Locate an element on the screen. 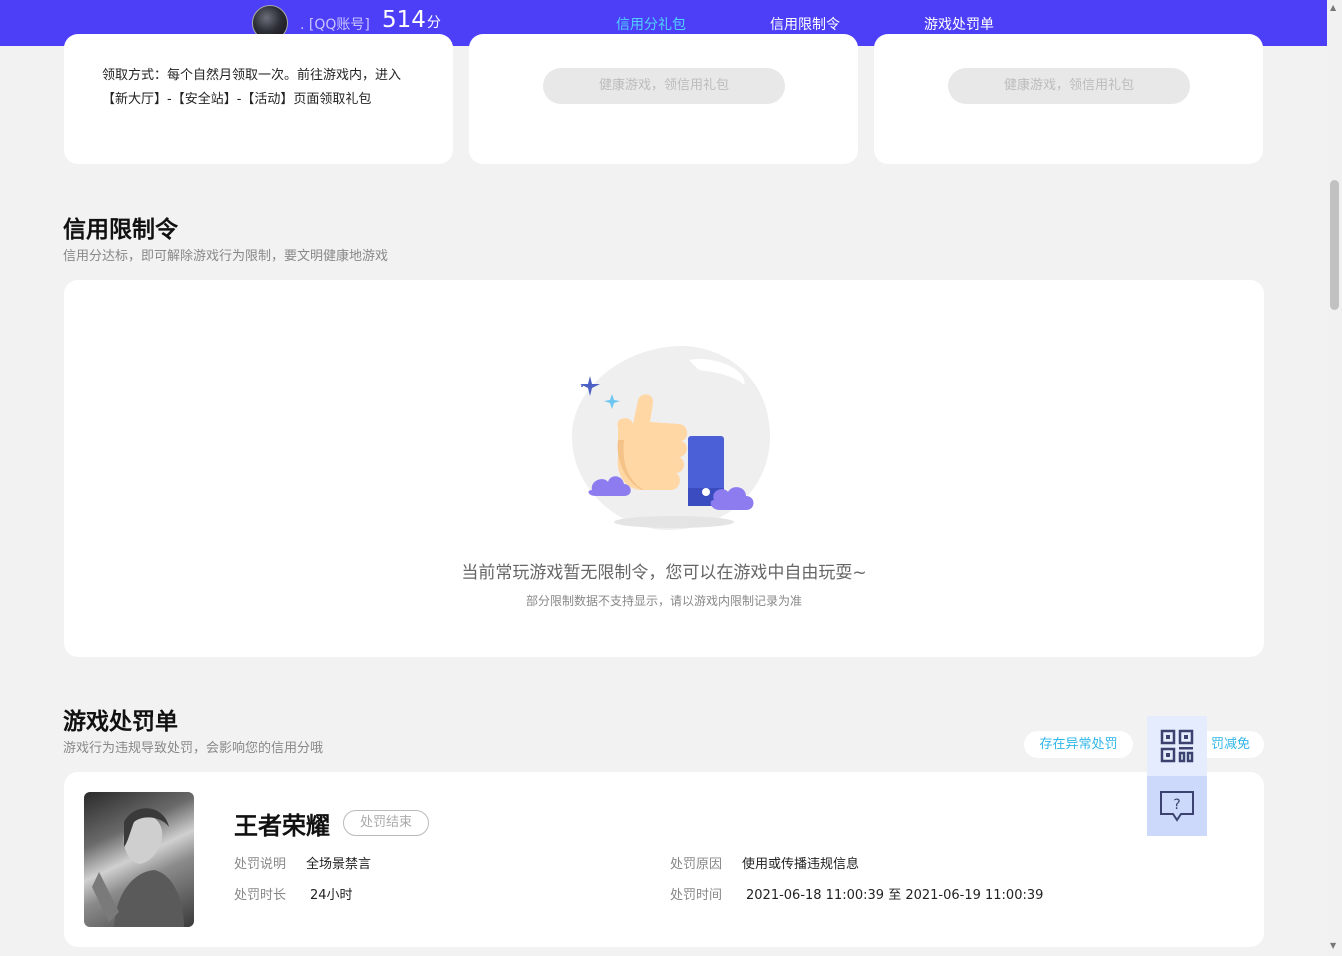 The image size is (1342, 956). penalty-duration-value: 24小时 is located at coordinates (331, 895).